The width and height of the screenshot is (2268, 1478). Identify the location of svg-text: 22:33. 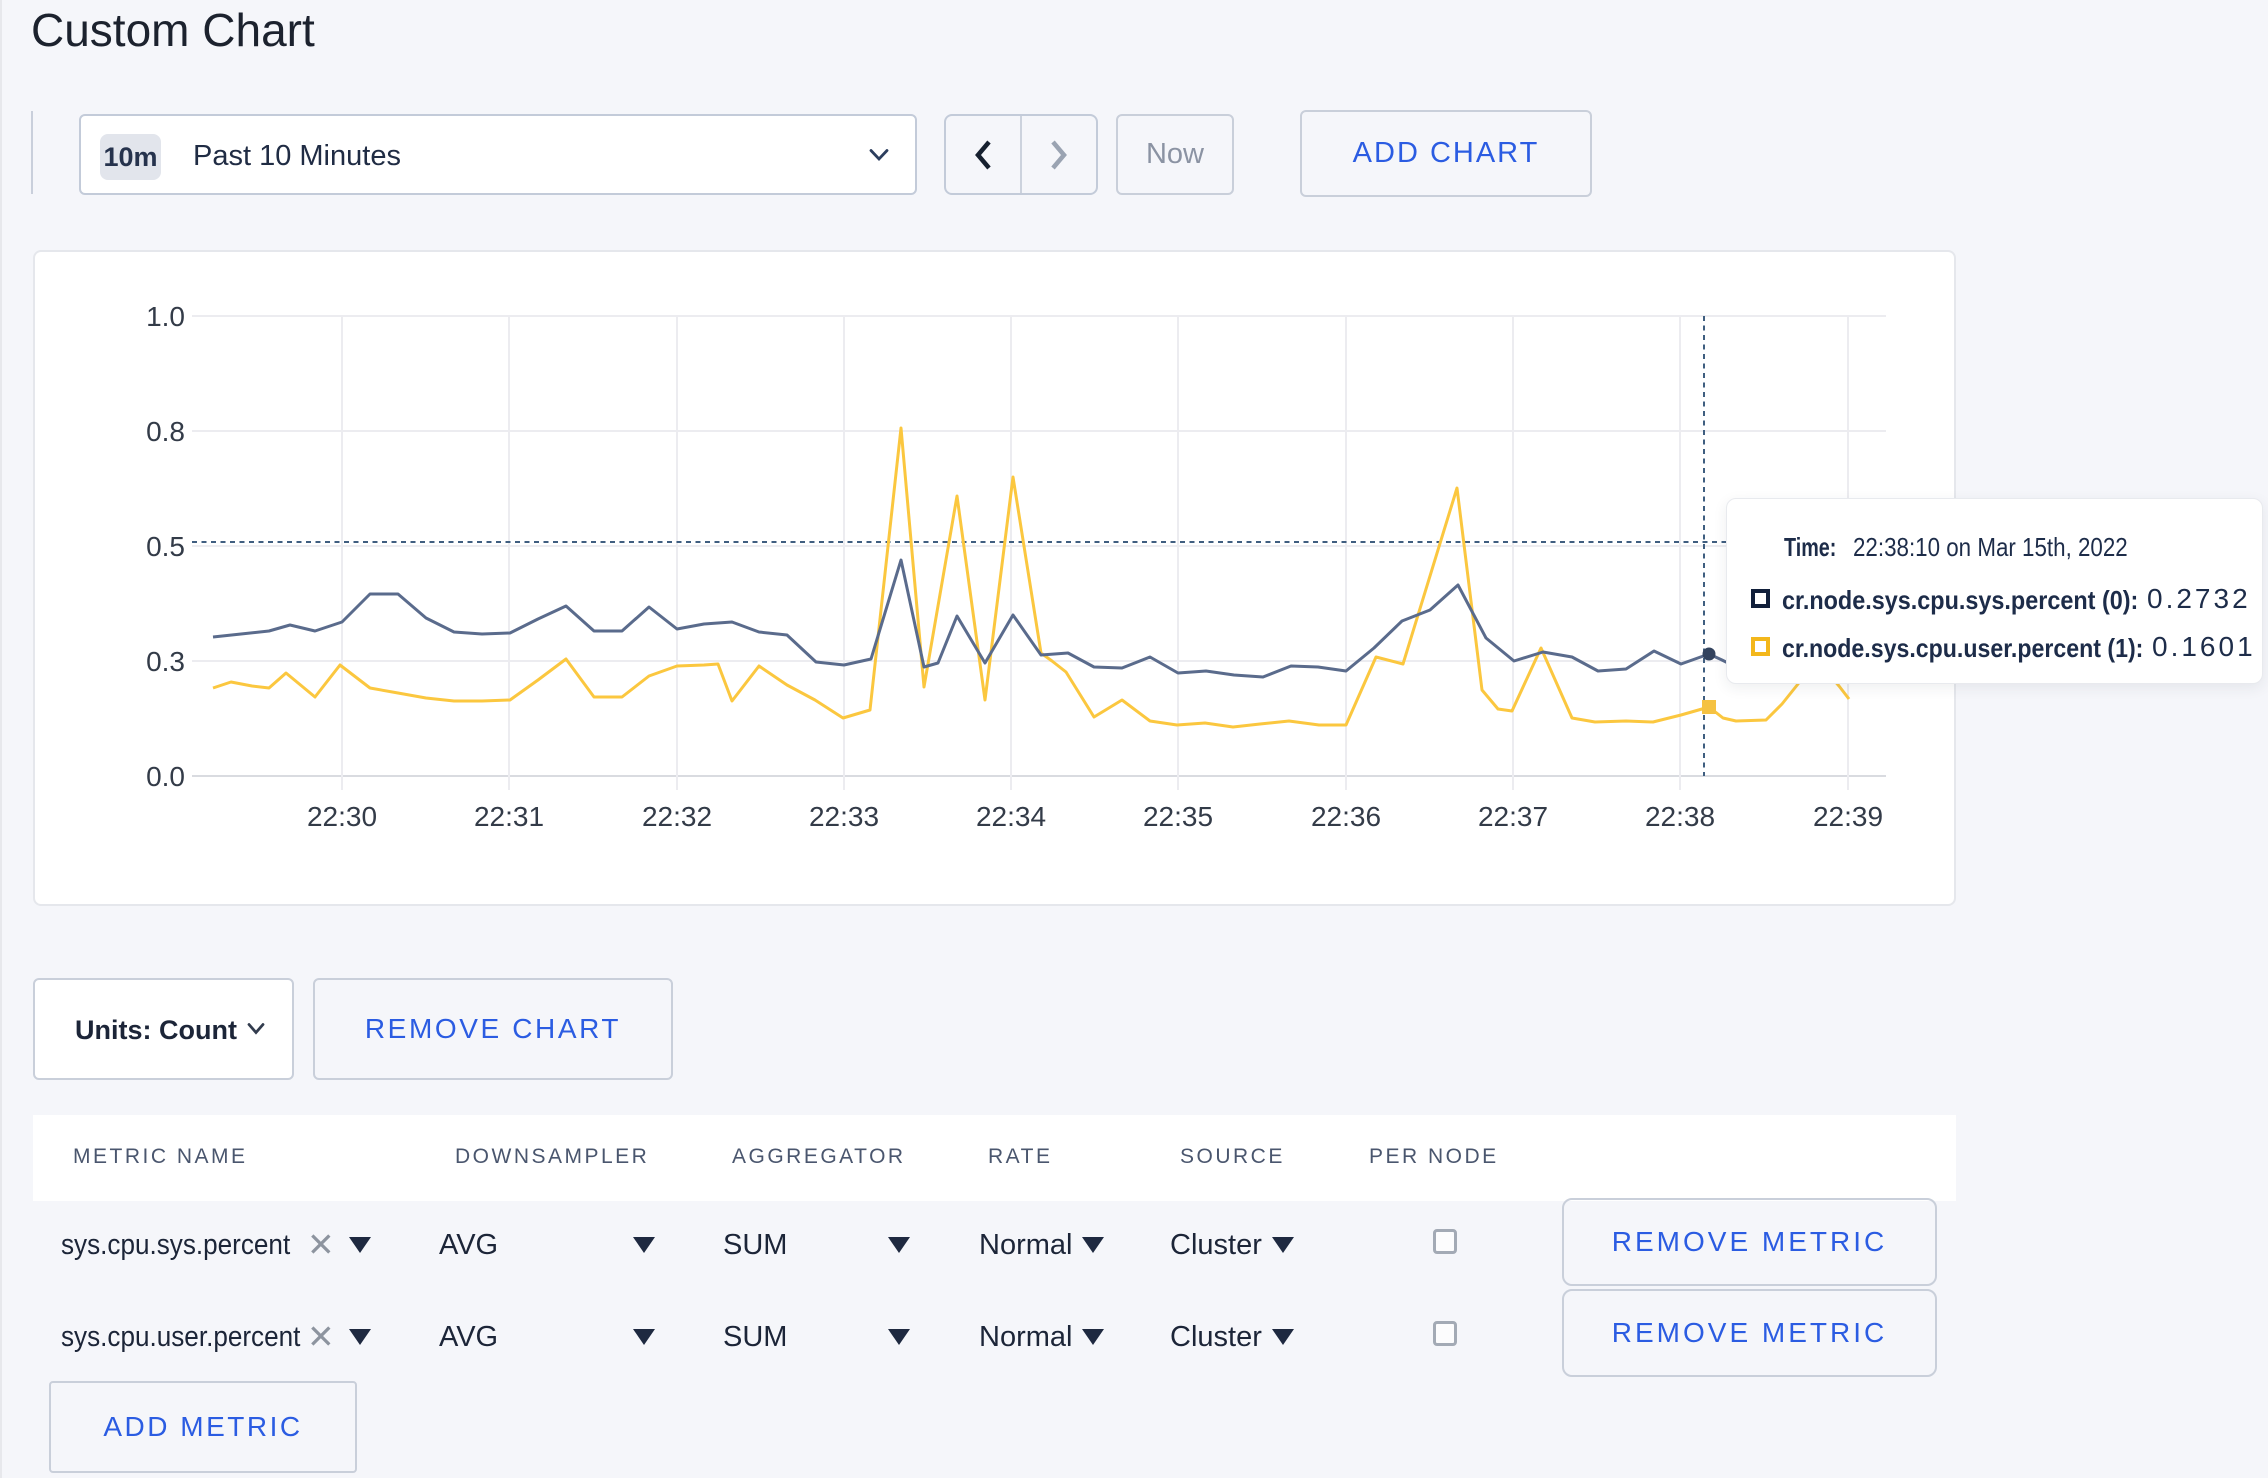
(844, 816).